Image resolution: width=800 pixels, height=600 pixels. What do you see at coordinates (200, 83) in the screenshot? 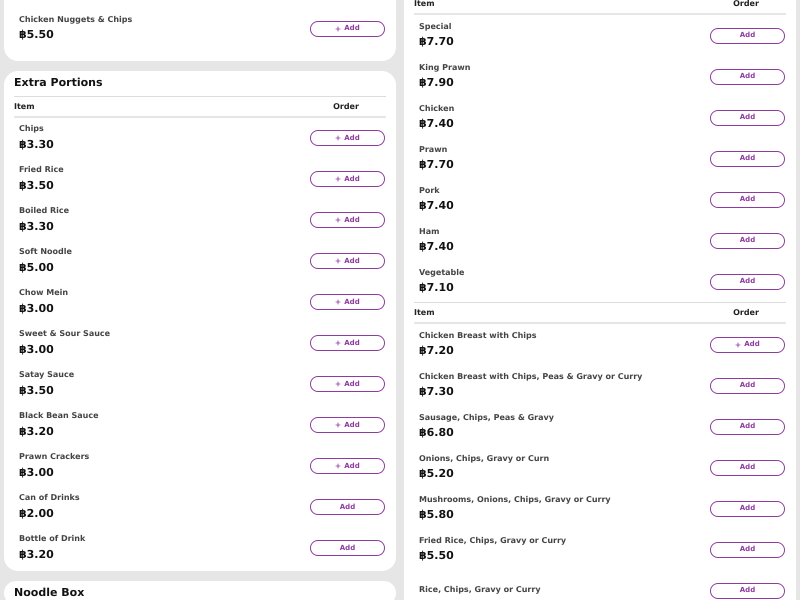
I see `section-title: Extra Portions` at bounding box center [200, 83].